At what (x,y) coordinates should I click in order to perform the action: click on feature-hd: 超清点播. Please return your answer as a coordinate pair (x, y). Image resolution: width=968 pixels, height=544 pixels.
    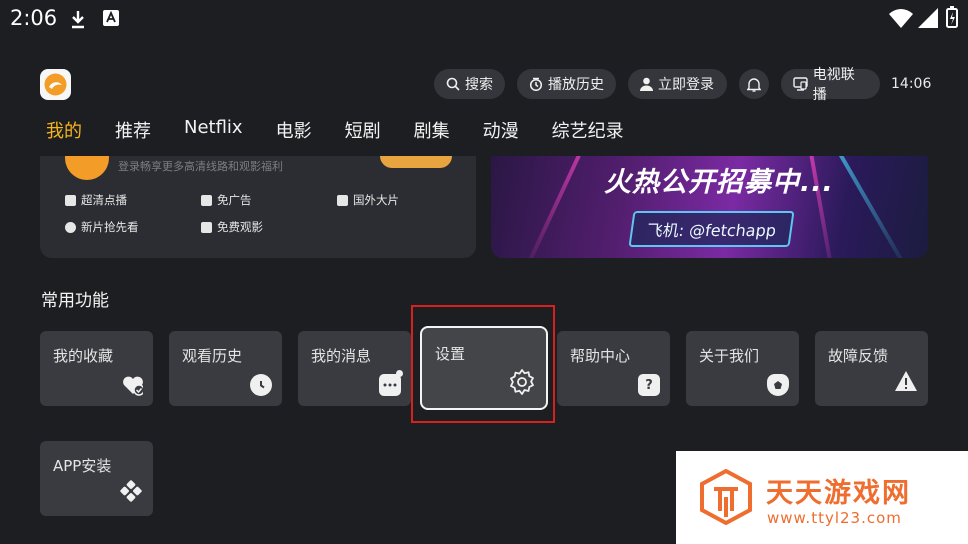
    Looking at the image, I should click on (96, 200).